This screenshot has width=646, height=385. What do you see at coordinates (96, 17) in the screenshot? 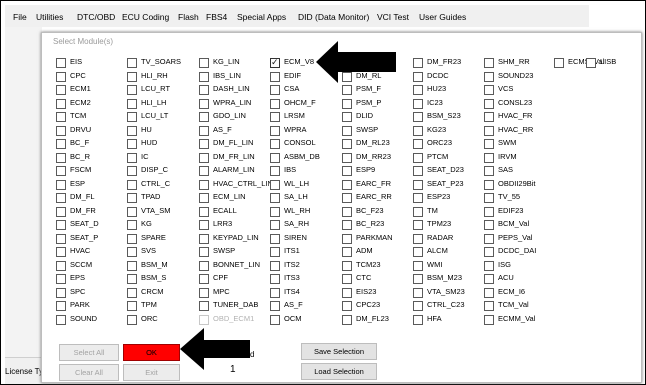
I see `menu-dtc-obd: DTC/OBD` at bounding box center [96, 17].